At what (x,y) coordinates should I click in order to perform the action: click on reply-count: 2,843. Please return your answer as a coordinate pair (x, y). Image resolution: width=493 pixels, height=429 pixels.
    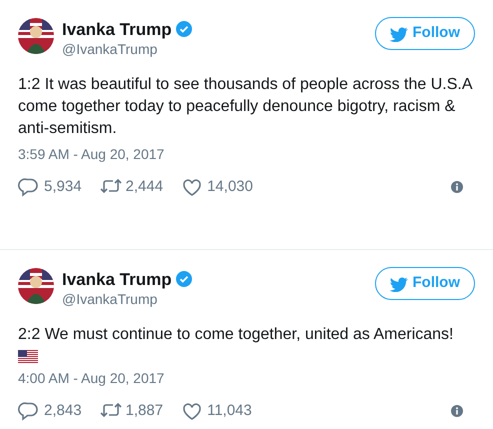
    Looking at the image, I should click on (63, 411).